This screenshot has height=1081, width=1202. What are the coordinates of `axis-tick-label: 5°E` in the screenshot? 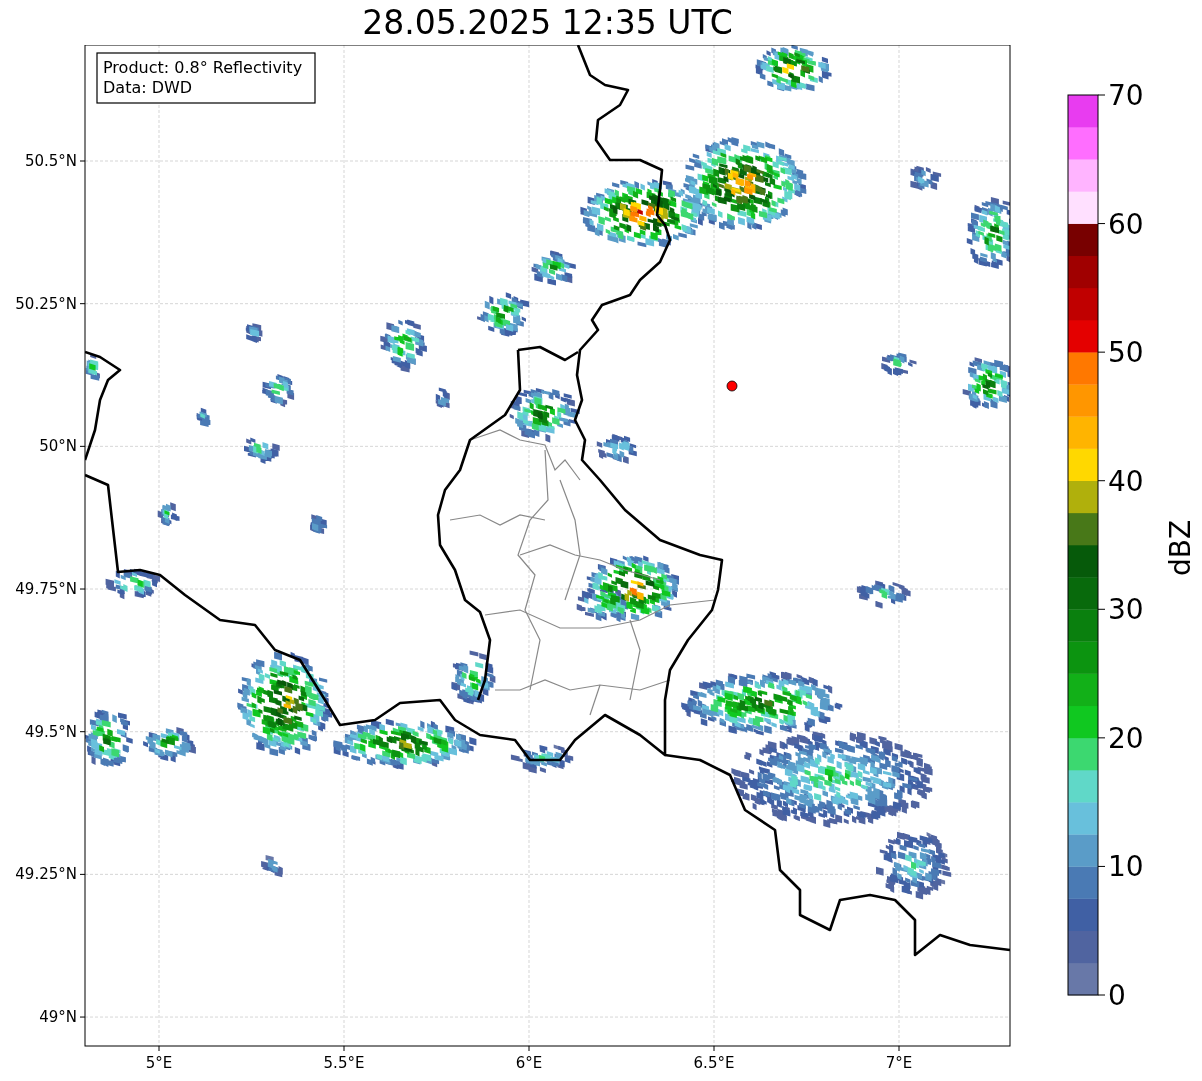 It's located at (159, 1063).